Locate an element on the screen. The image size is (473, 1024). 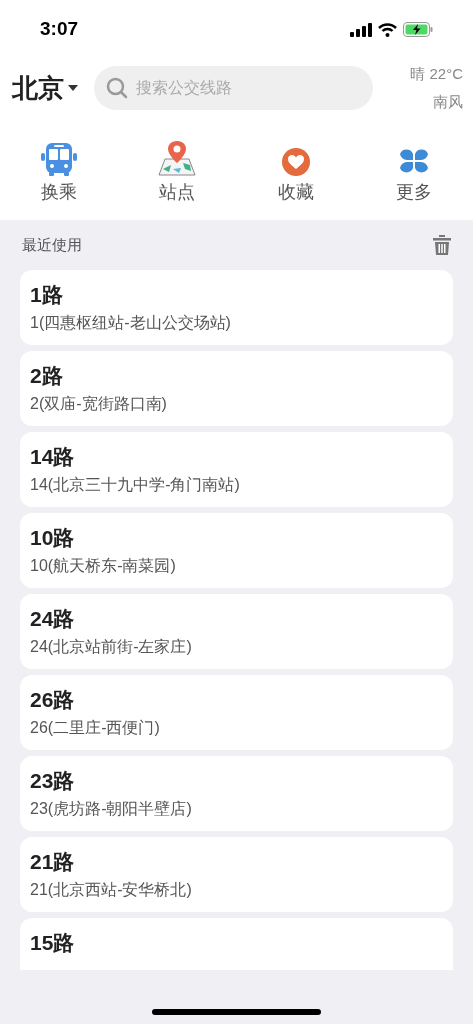
route-card: 2路 2(双庙-宽街路口南) is located at coordinates (236, 388).